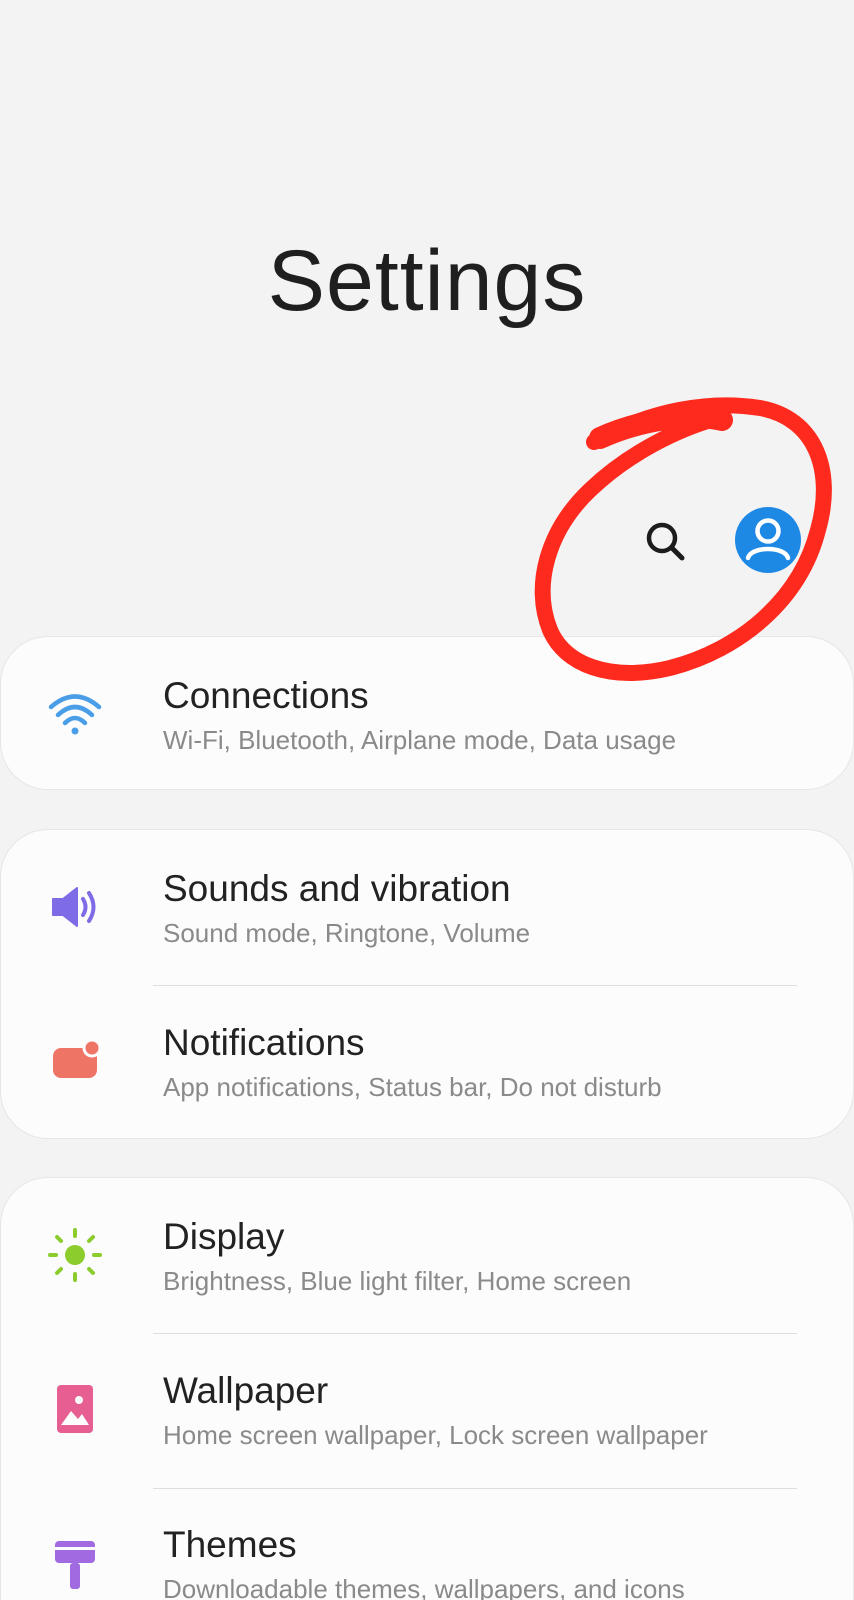 This screenshot has width=854, height=1600. I want to click on item-title: Display, so click(224, 1236).